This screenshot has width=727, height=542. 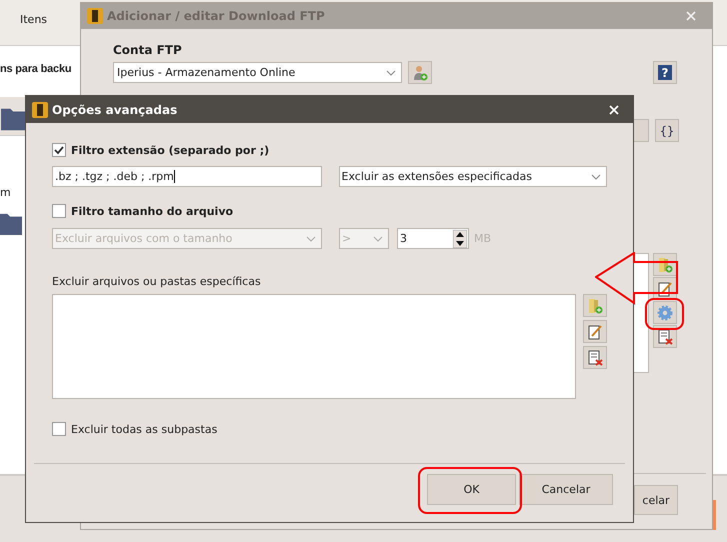 I want to click on items-tab: Itens, so click(x=34, y=19).